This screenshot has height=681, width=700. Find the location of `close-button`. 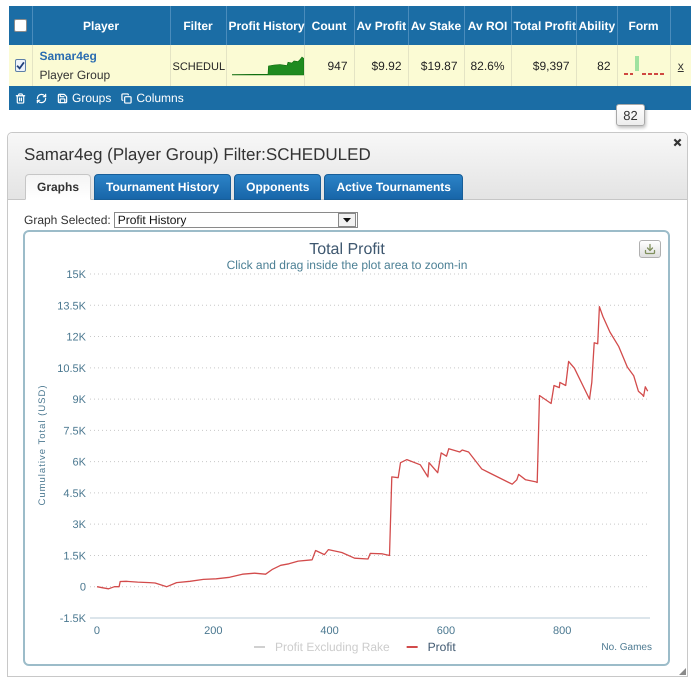

close-button is located at coordinates (677, 142).